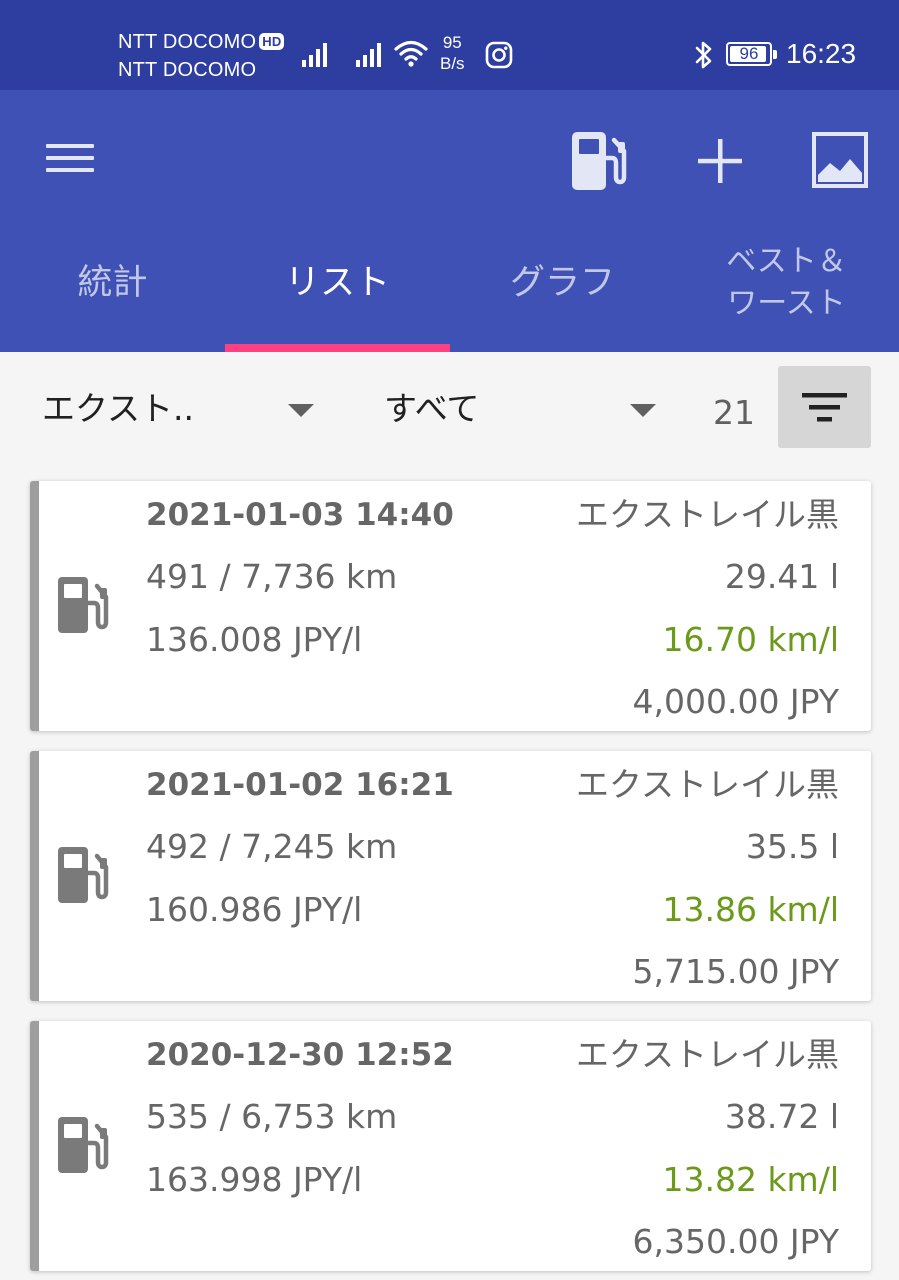  Describe the element at coordinates (272, 576) in the screenshot. I see `entry-distance: 491 / 7,736 km` at that location.